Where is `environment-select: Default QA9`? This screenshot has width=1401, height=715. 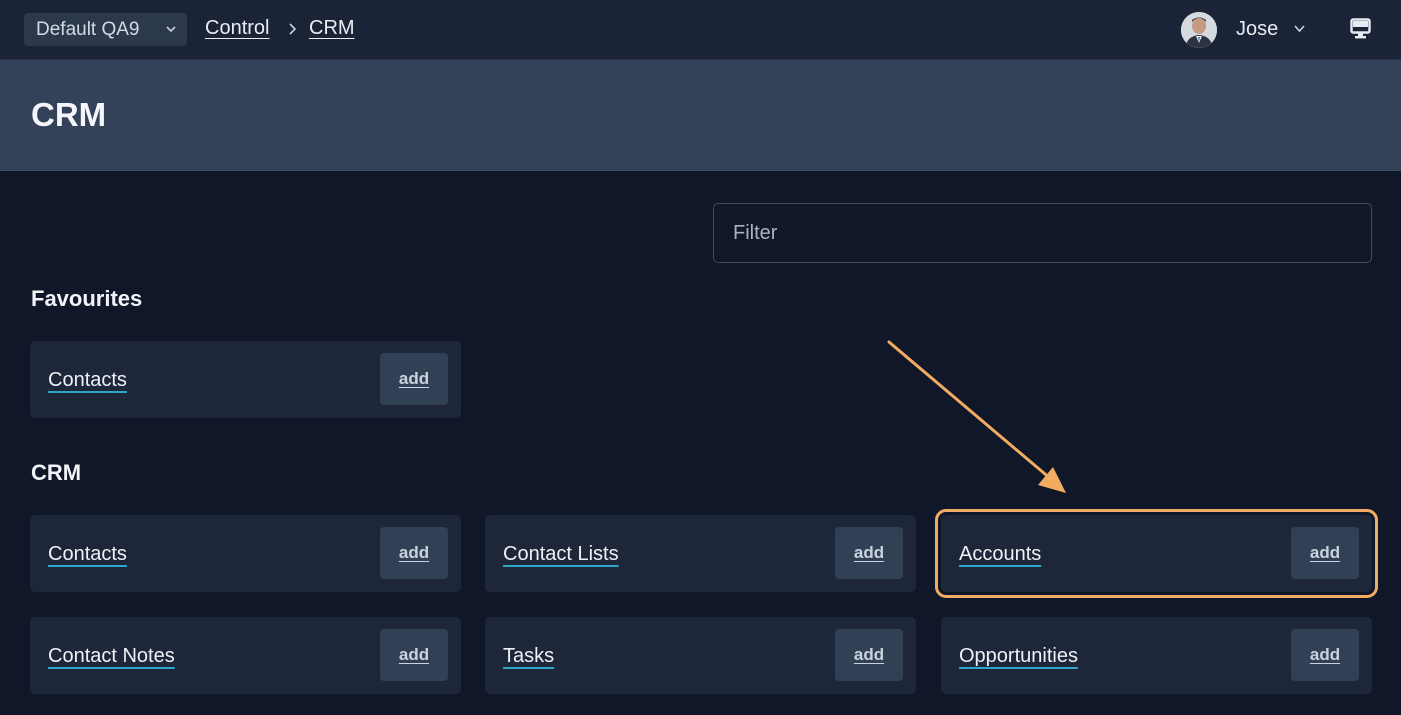
environment-select: Default QA9 is located at coordinates (105, 29).